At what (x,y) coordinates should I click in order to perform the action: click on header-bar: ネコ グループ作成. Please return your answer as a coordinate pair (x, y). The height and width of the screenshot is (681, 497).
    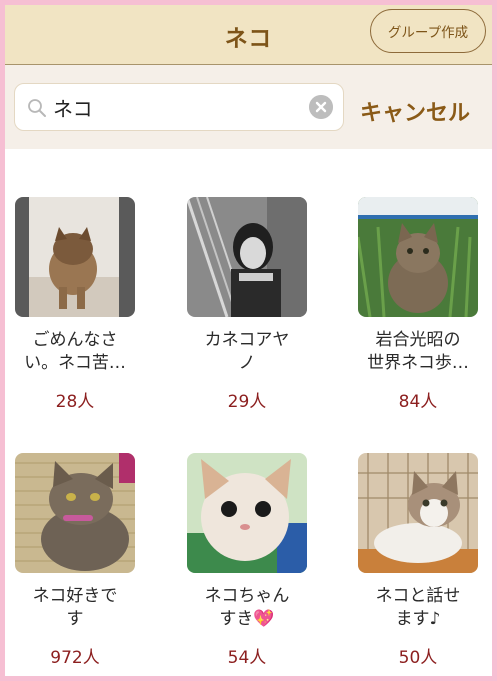
    Looking at the image, I should click on (248, 35).